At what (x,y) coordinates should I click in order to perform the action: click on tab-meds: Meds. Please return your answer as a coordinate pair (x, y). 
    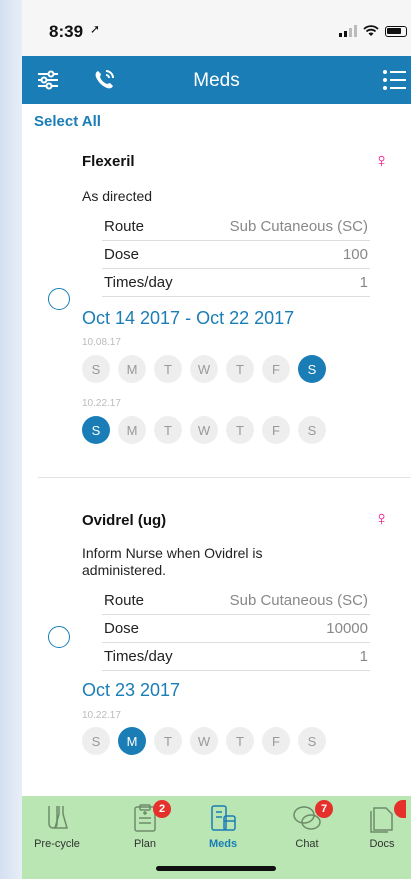
    Looking at the image, I should click on (223, 826).